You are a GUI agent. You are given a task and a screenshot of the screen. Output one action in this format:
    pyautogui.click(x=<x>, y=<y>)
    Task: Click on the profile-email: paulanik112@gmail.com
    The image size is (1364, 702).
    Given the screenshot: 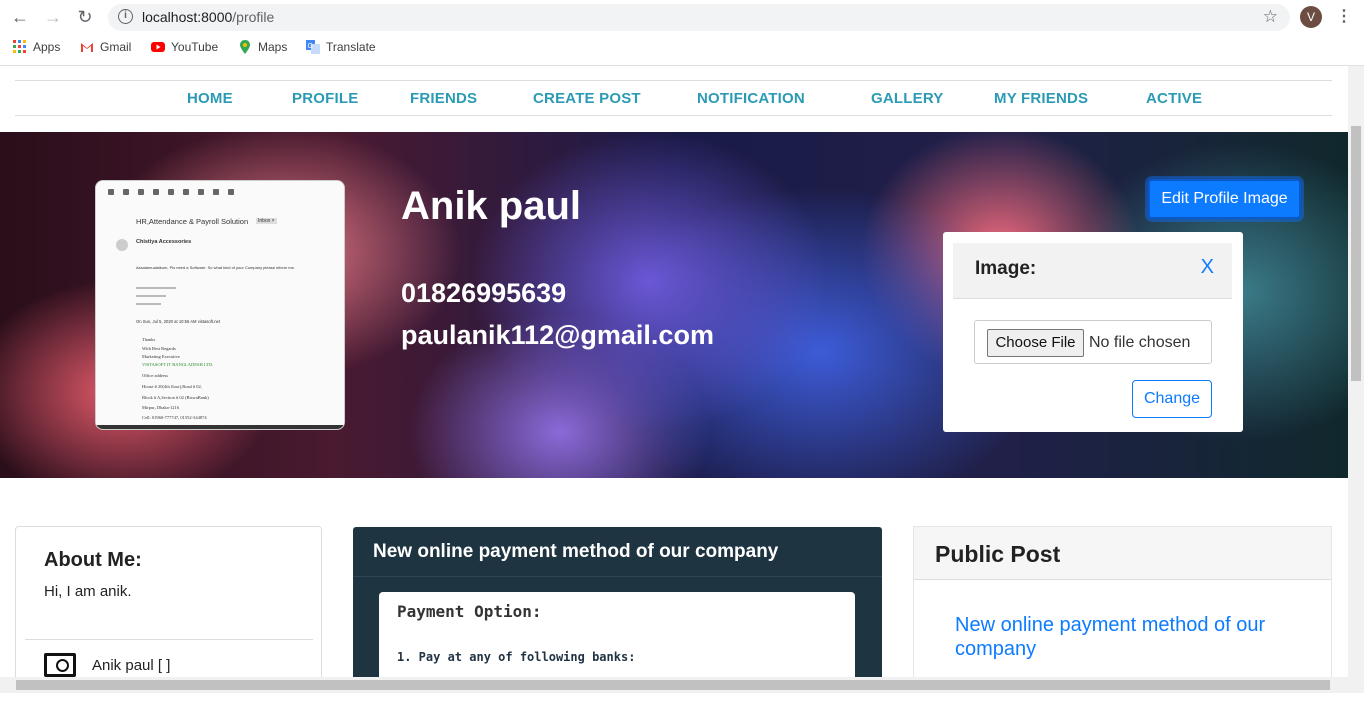 What is the action you would take?
    pyautogui.click(x=557, y=335)
    